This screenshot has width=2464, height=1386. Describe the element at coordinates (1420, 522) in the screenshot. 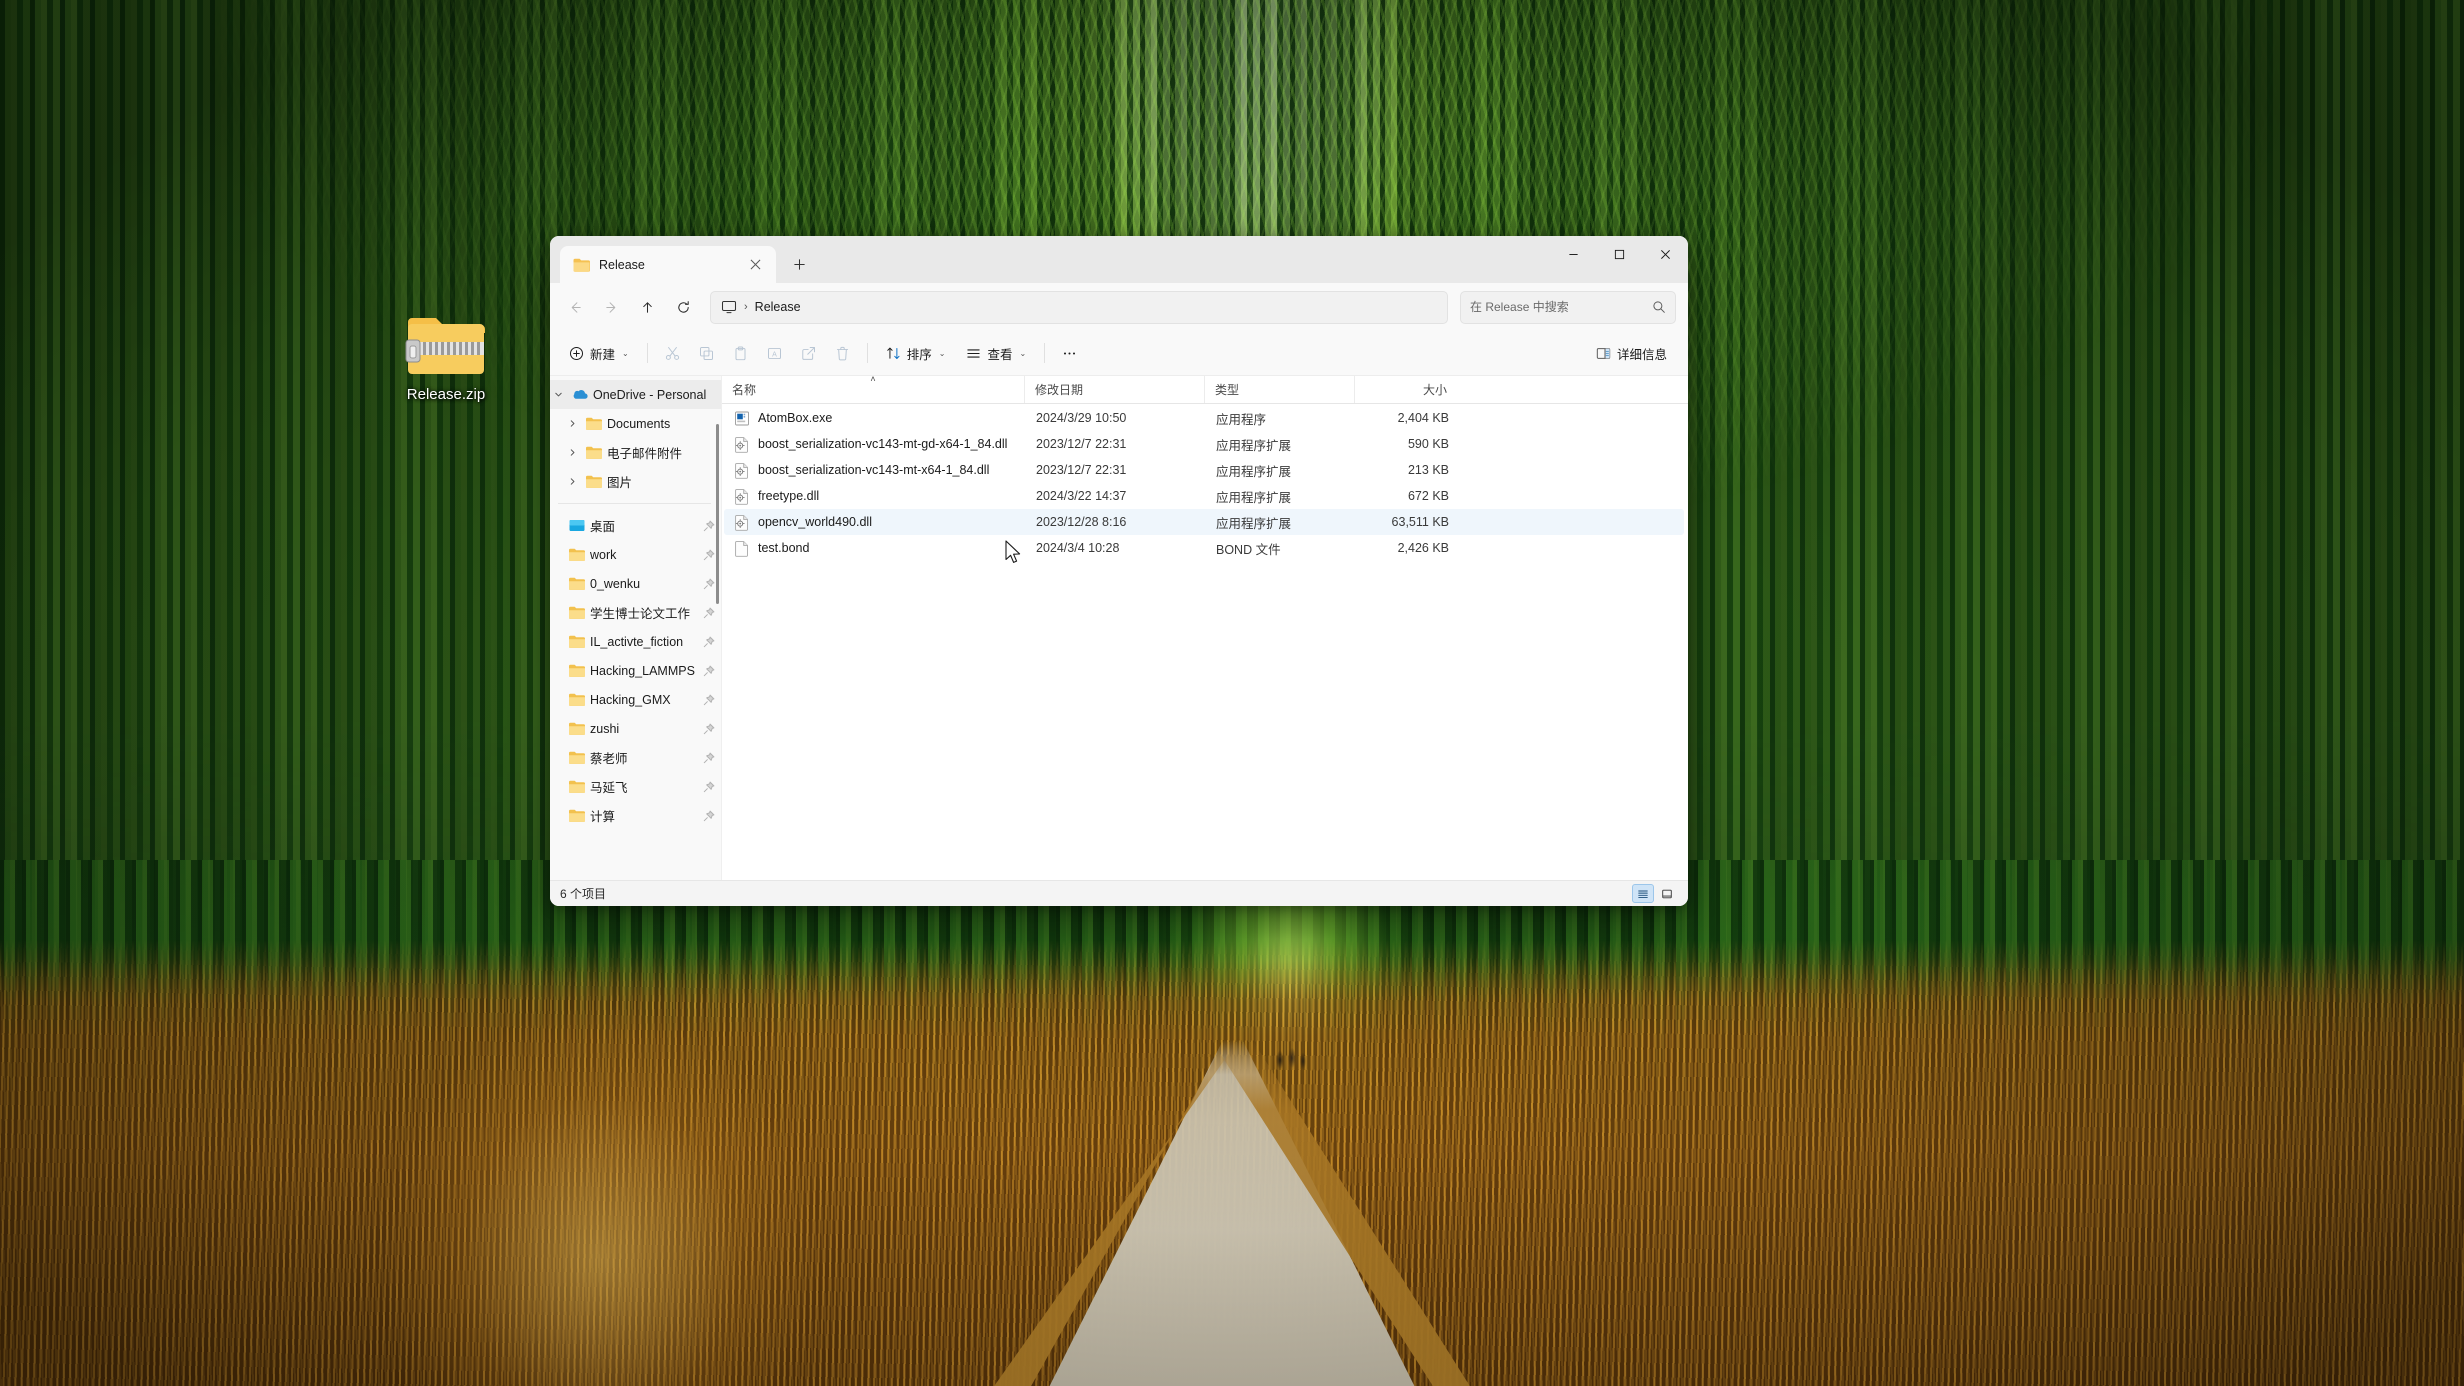

I see `file-size-cell: 63,511 KB` at that location.